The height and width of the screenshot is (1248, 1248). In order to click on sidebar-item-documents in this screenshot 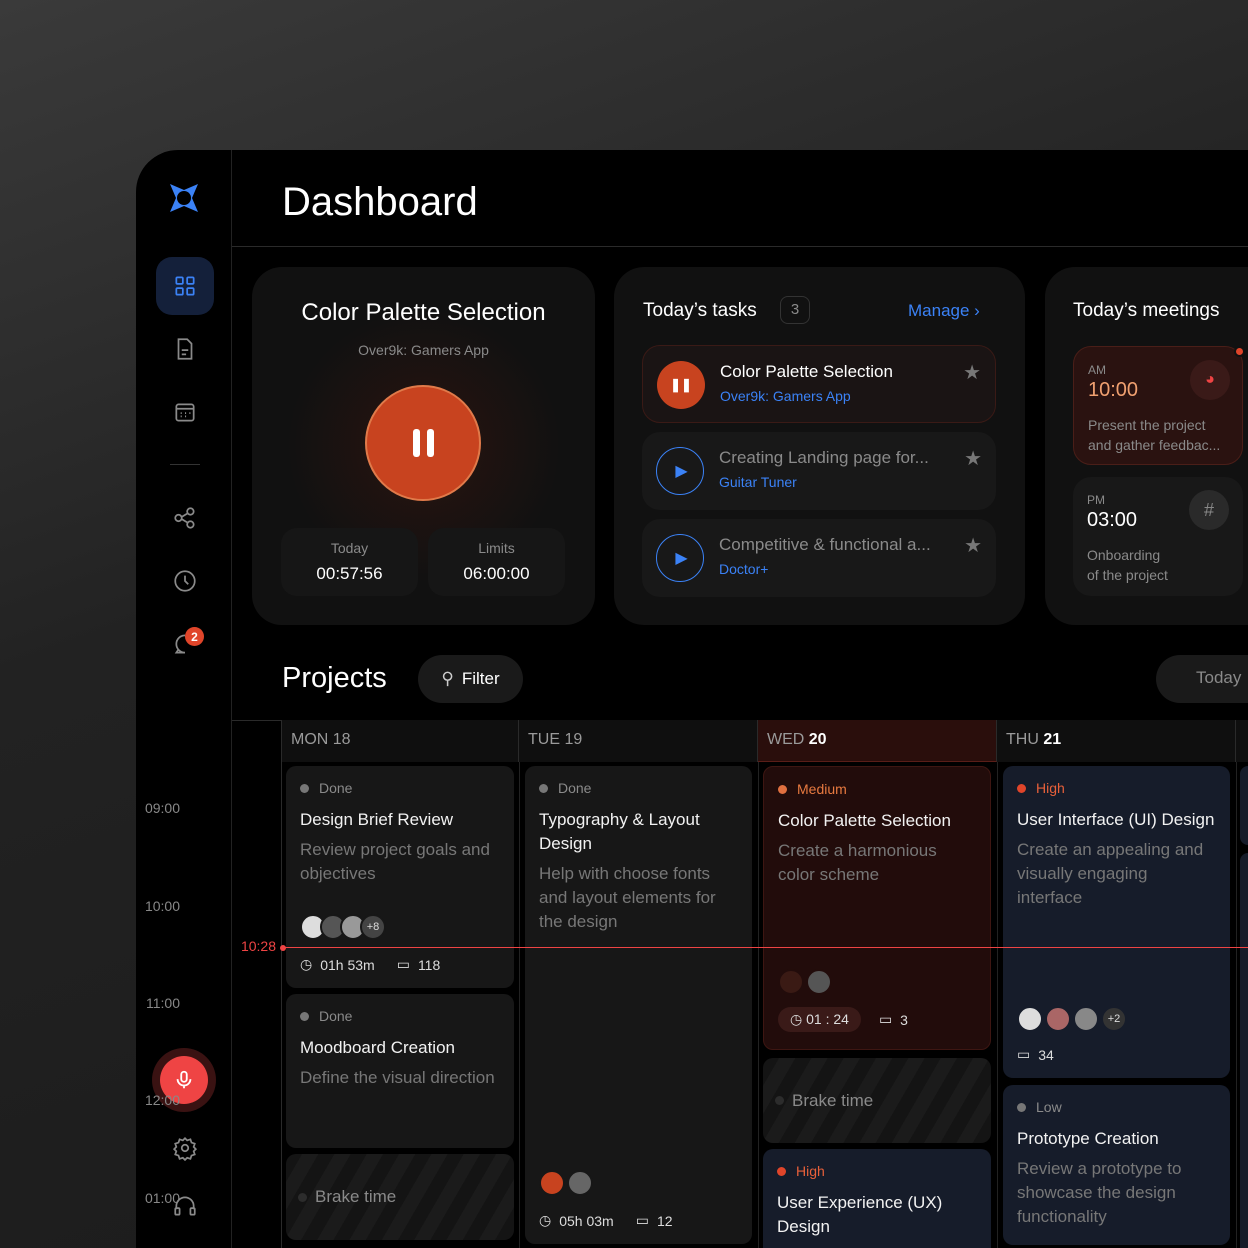, I will do `click(185, 349)`.